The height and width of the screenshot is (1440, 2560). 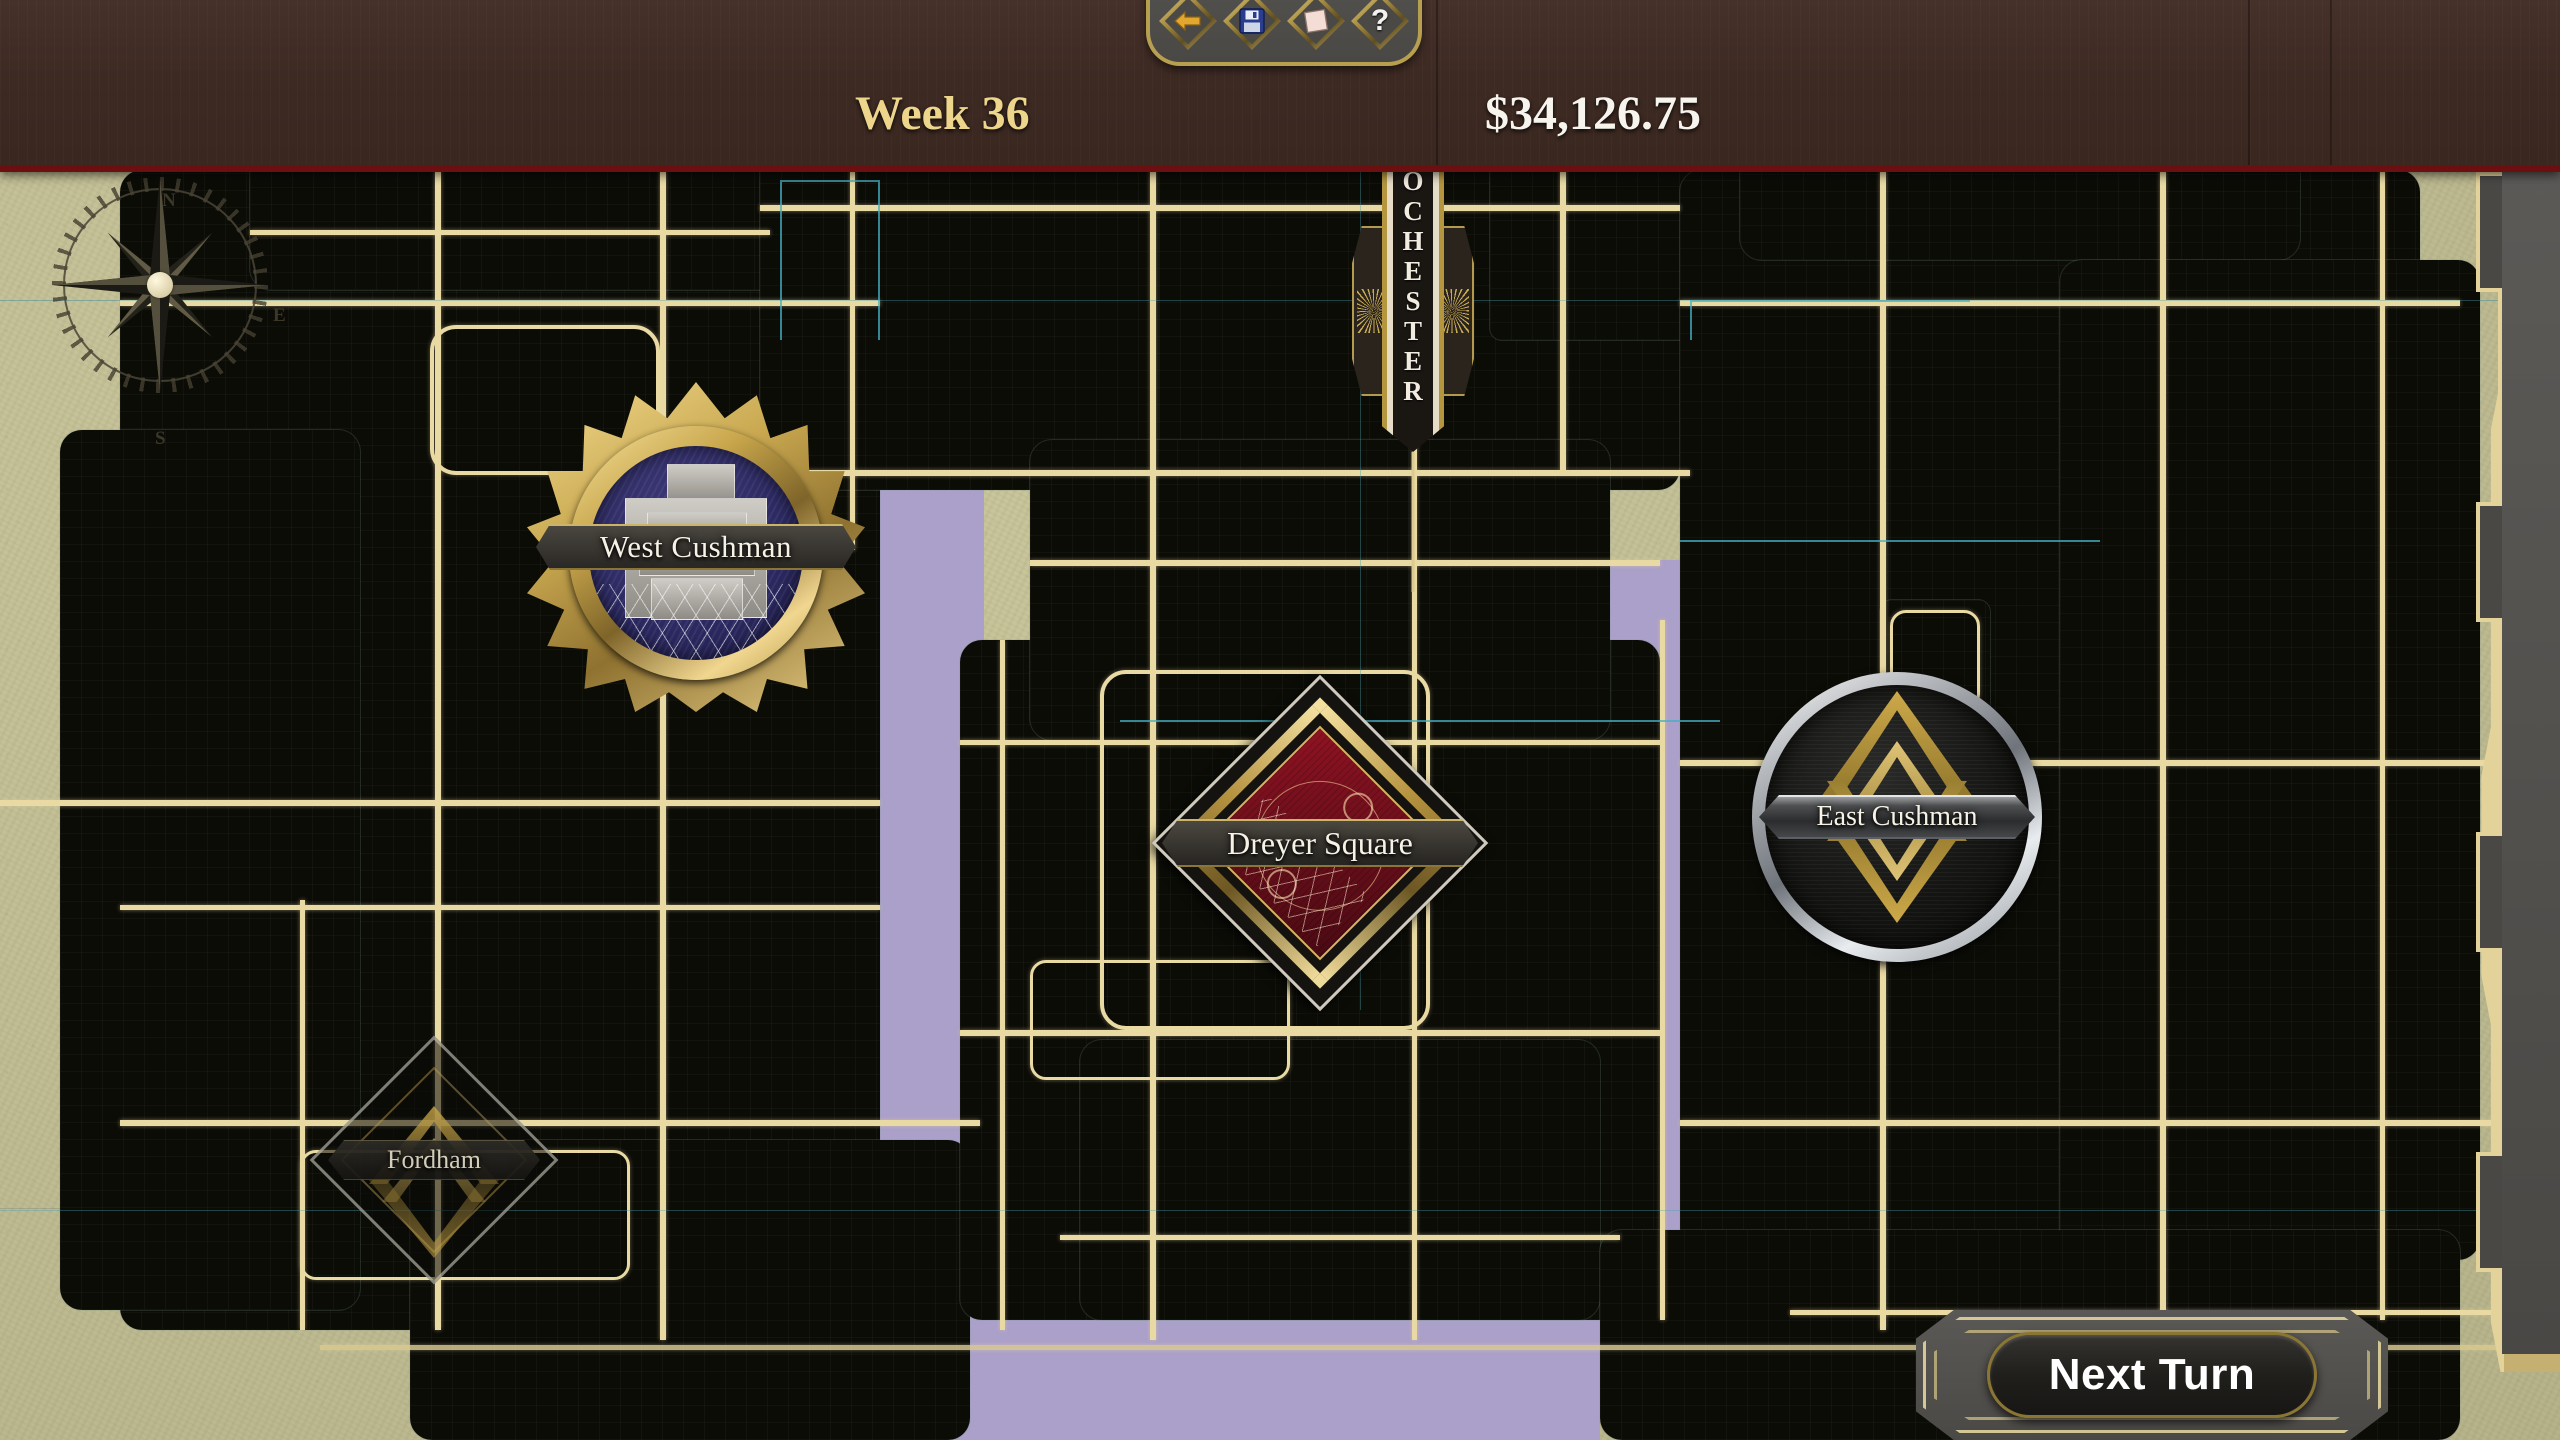 I want to click on compass-label-e: E, so click(x=280, y=315).